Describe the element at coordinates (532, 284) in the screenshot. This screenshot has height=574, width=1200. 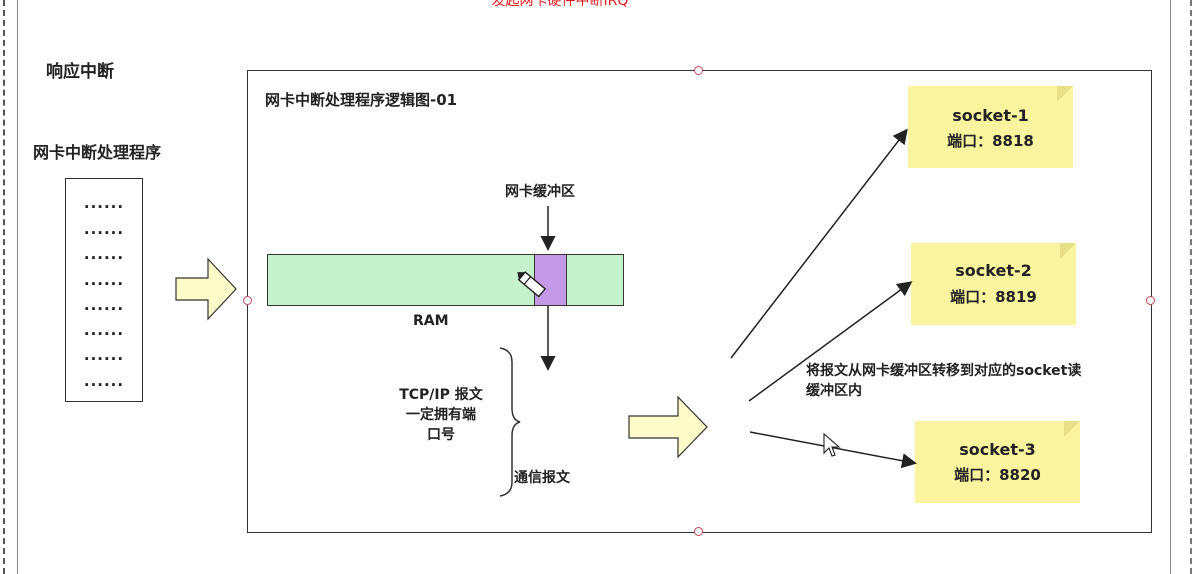
I see `pen-cursor-icon` at that location.